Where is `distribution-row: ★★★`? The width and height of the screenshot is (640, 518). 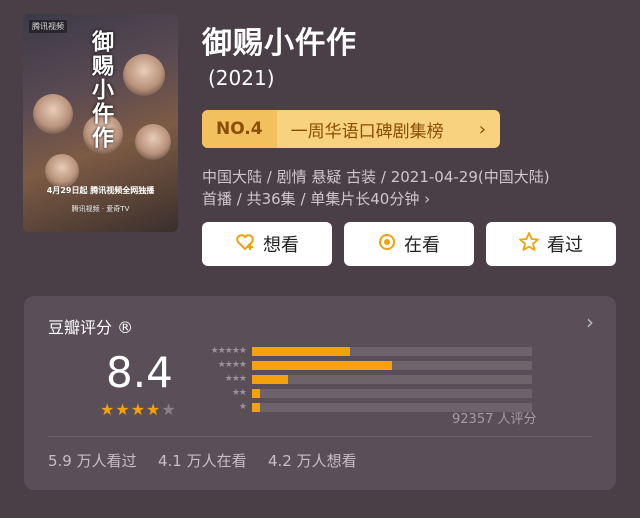
distribution-row: ★★★ is located at coordinates (366, 379).